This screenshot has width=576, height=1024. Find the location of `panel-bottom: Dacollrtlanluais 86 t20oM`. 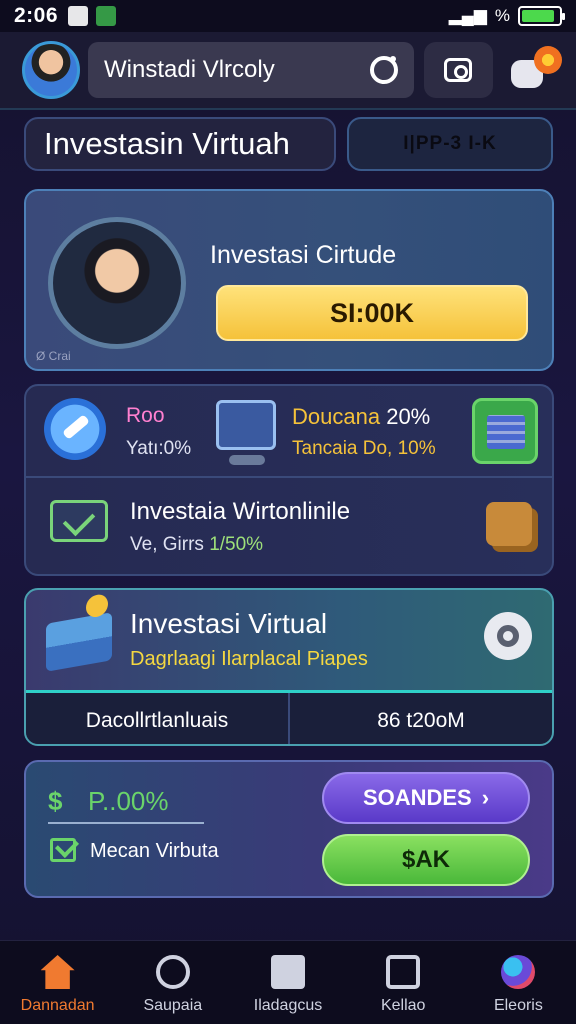

panel-bottom: Dacollrtlanluais 86 t20oM is located at coordinates (289, 717).